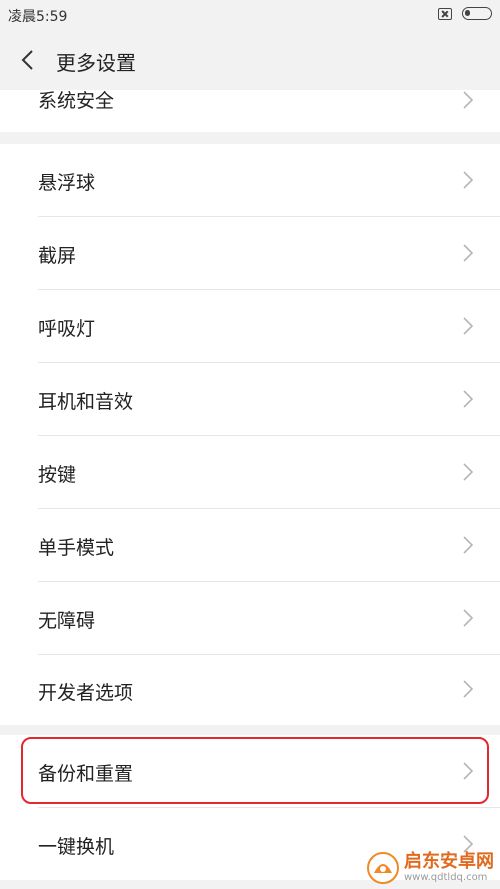 The width and height of the screenshot is (500, 889). What do you see at coordinates (250, 399) in the screenshot?
I see `settings-item-headphones-audio: 耳机和音效` at bounding box center [250, 399].